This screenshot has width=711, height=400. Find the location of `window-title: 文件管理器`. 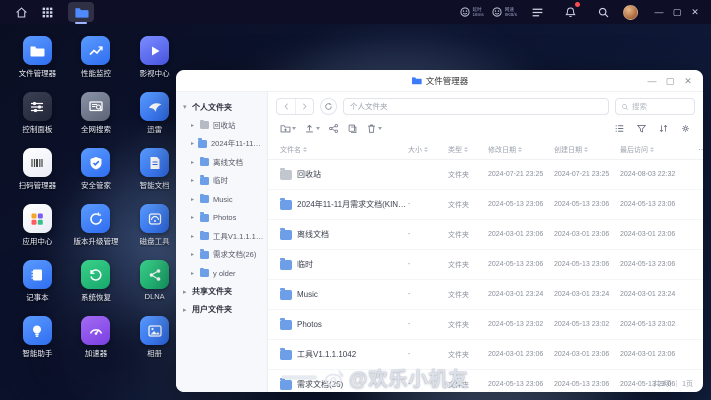

window-title: 文件管理器 is located at coordinates (447, 80).